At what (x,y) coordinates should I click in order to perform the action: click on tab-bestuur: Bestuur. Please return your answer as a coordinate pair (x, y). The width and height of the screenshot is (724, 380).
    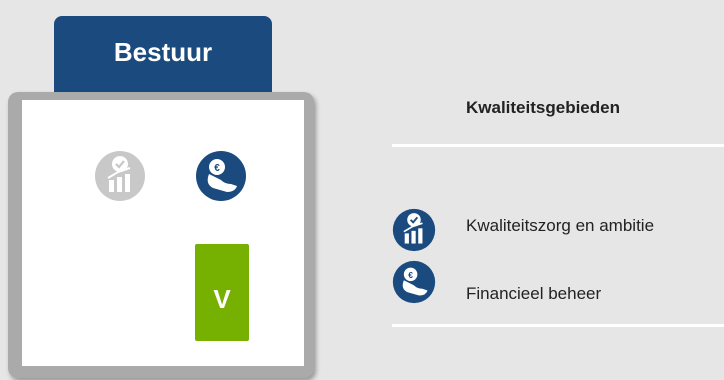
    Looking at the image, I should click on (163, 54).